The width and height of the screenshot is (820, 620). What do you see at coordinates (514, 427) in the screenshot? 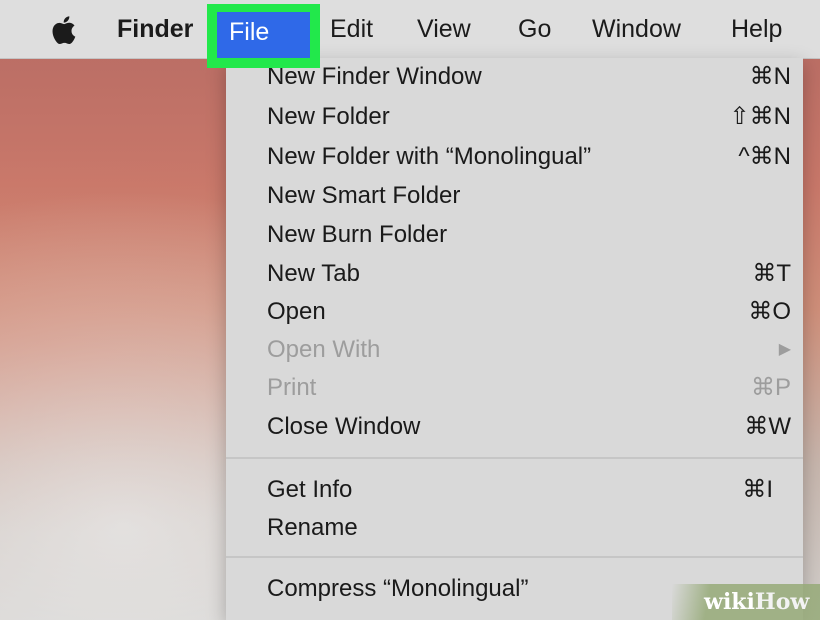
I see `menu-item-close-window: Close Window ⌘W` at bounding box center [514, 427].